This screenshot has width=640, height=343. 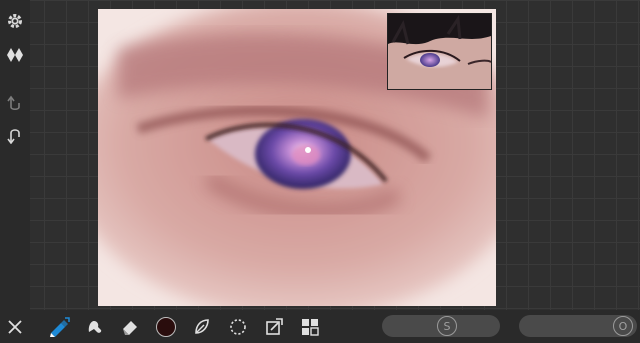 I want to click on transform-icon, so click(x=274, y=327).